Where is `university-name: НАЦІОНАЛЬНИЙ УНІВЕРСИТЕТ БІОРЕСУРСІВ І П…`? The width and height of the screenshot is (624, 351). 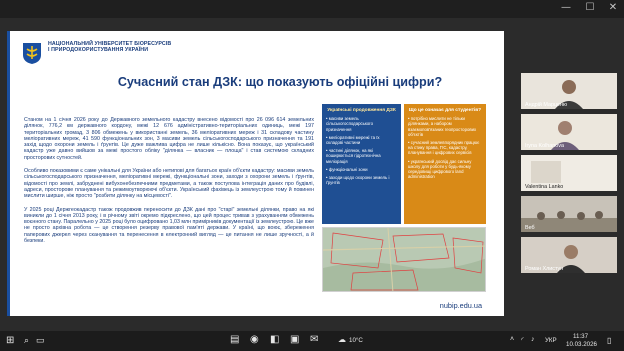
university-name: НАЦІОНАЛЬНИЙ УНІВЕРСИТЕТ БІОРЕСУРСІВ І П… is located at coordinates (128, 47).